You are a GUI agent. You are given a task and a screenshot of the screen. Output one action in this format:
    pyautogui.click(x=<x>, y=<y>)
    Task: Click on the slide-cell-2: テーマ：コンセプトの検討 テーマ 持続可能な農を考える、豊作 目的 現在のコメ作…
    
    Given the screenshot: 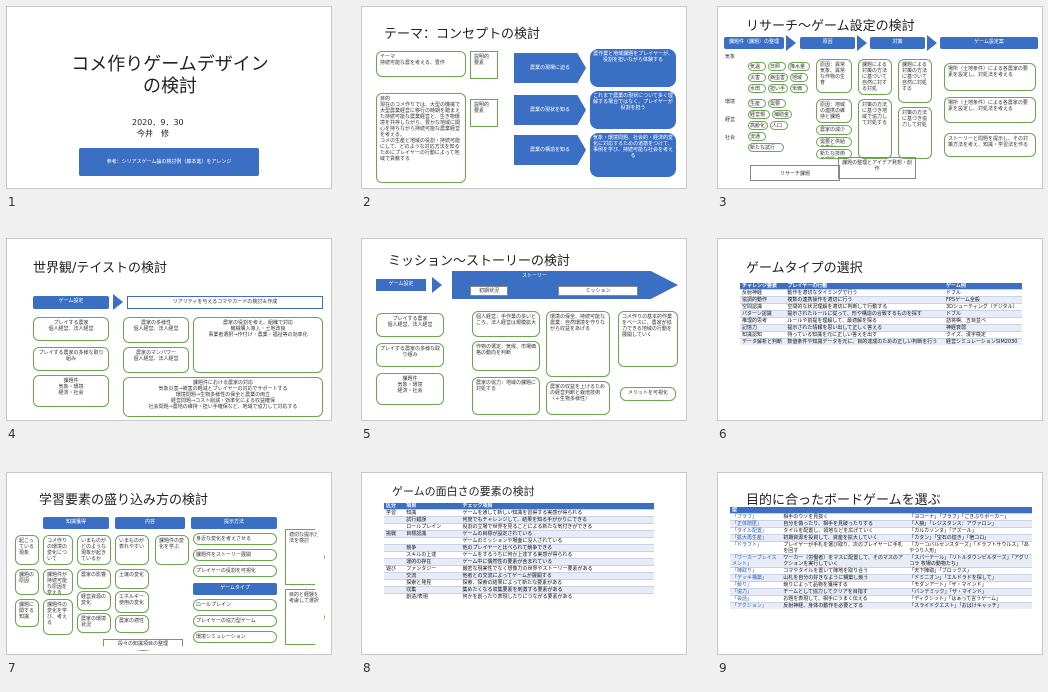 What is the action you would take?
    pyautogui.click(x=524, y=116)
    